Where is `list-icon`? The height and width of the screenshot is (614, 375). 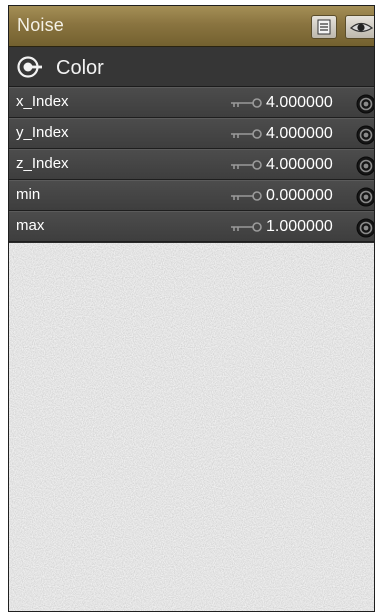
list-icon is located at coordinates (324, 27).